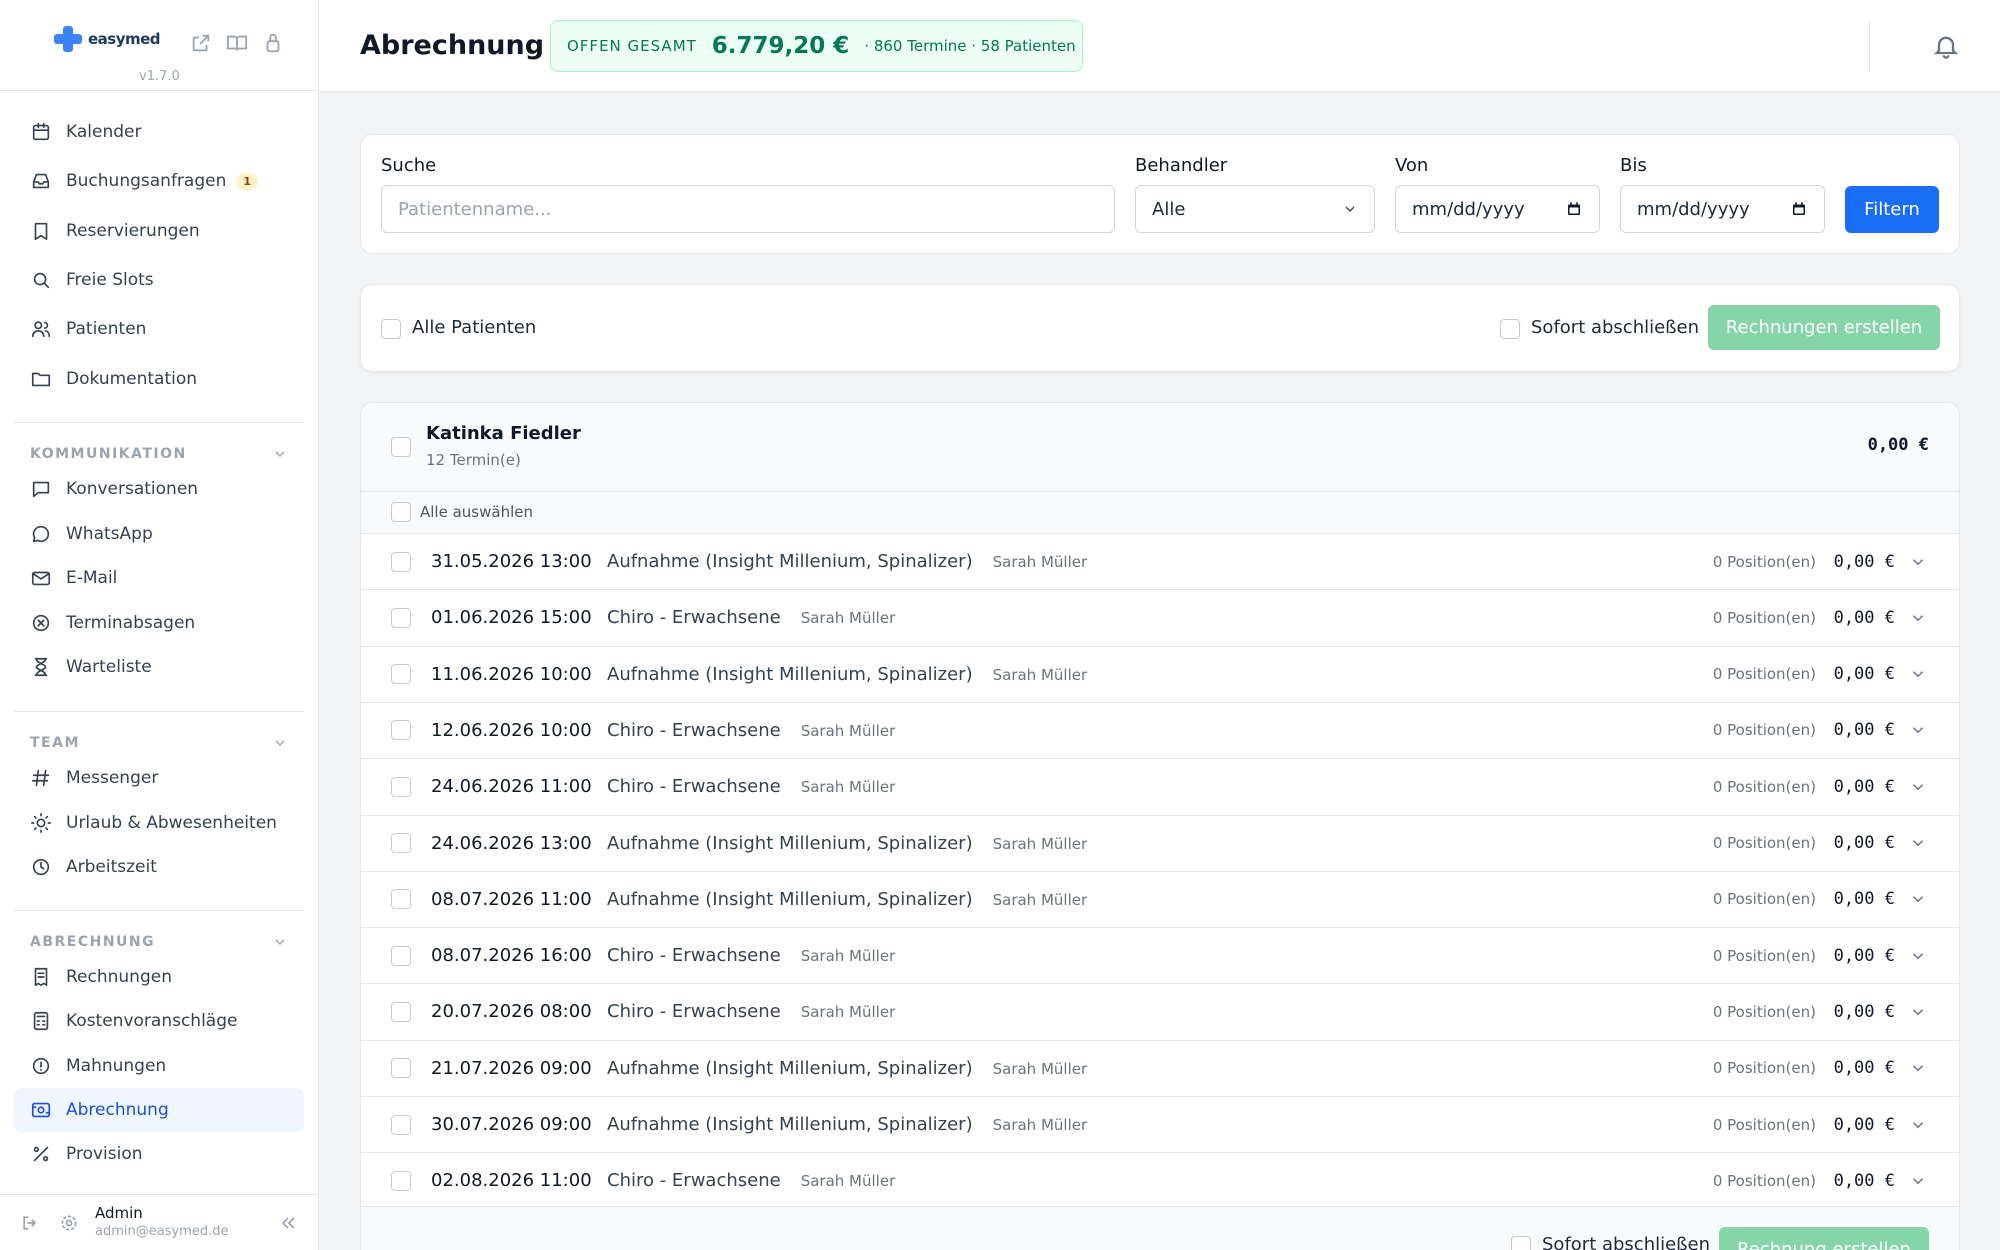 The image size is (2000, 1250). Describe the element at coordinates (1824, 327) in the screenshot. I see `create-invoices-button: Rechnungen erstellen` at that location.